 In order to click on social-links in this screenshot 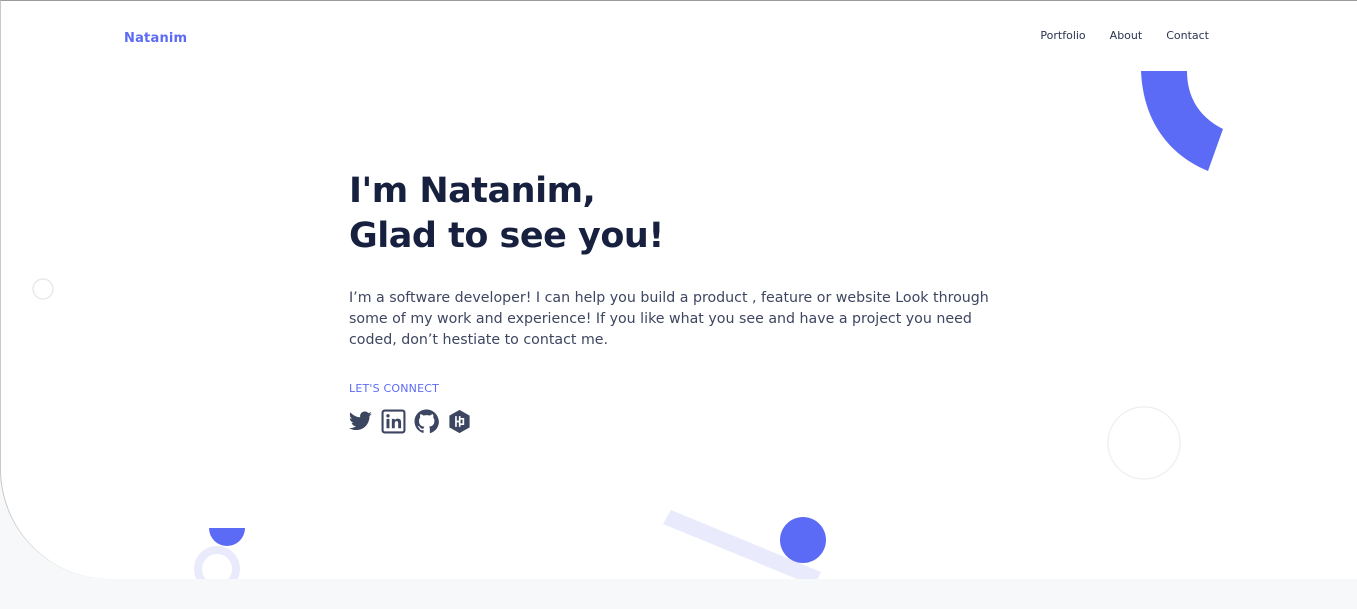, I will do `click(410, 421)`.